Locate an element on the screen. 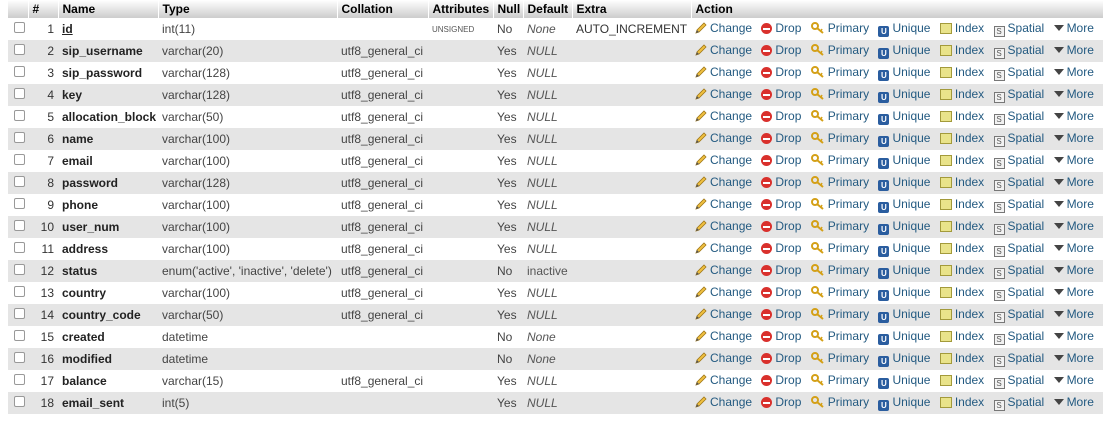  column-name: country_code is located at coordinates (108, 315).